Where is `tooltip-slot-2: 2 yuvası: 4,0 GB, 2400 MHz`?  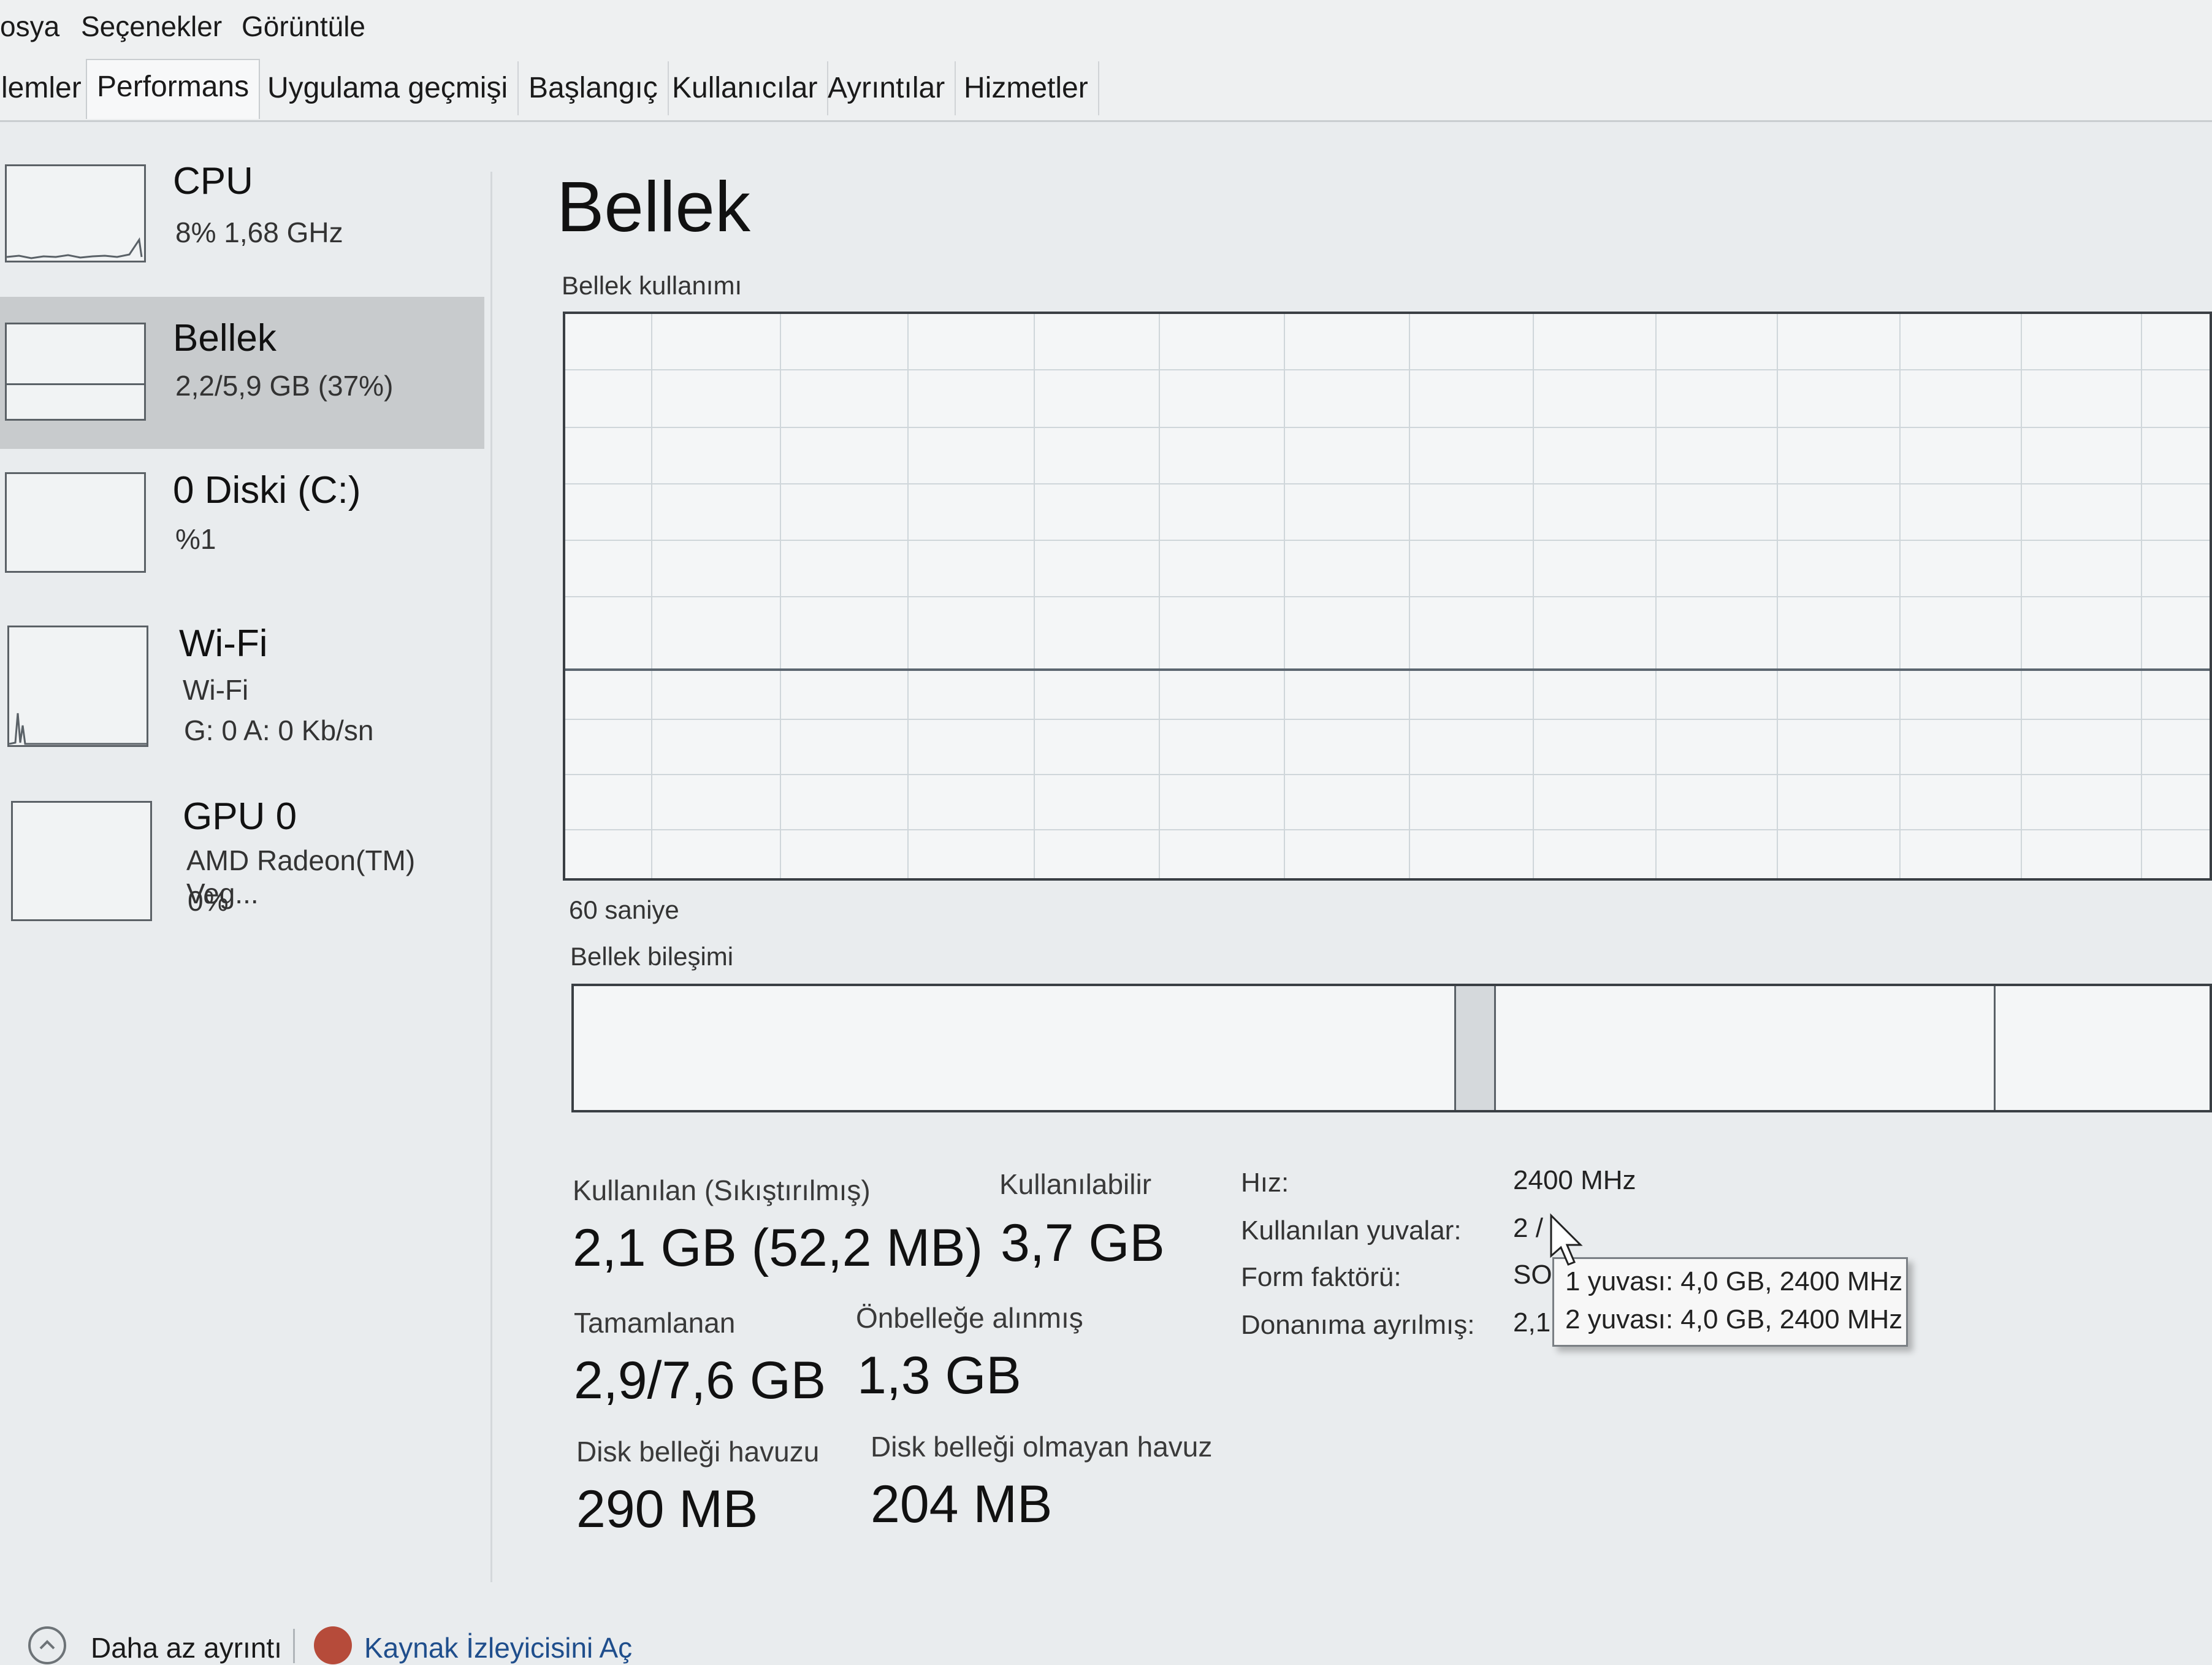
tooltip-slot-2: 2 yuvası: 4,0 GB, 2400 MHz is located at coordinates (1734, 1319).